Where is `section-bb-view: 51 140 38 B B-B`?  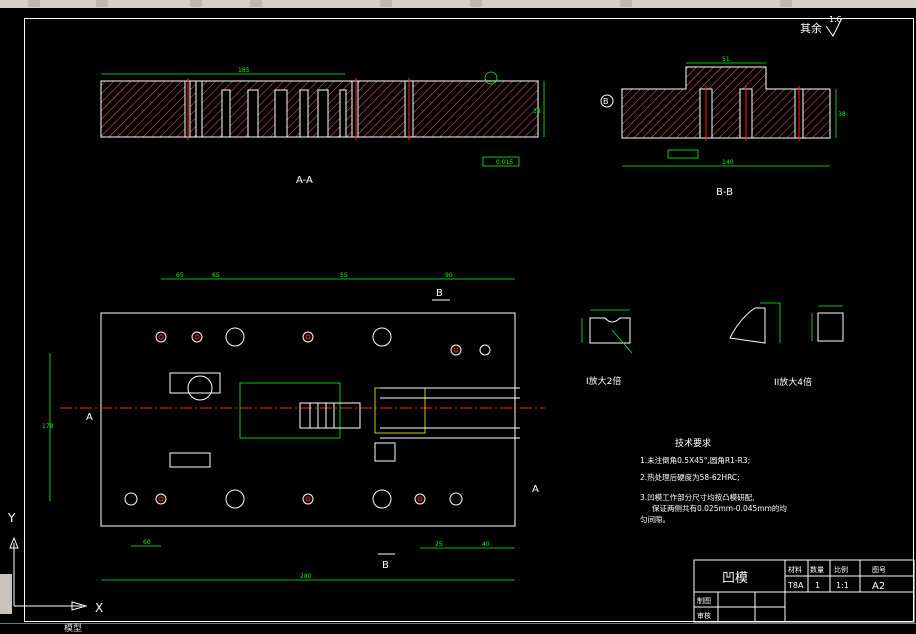
section-bb-view: 51 140 38 B B-B is located at coordinates (723, 127).